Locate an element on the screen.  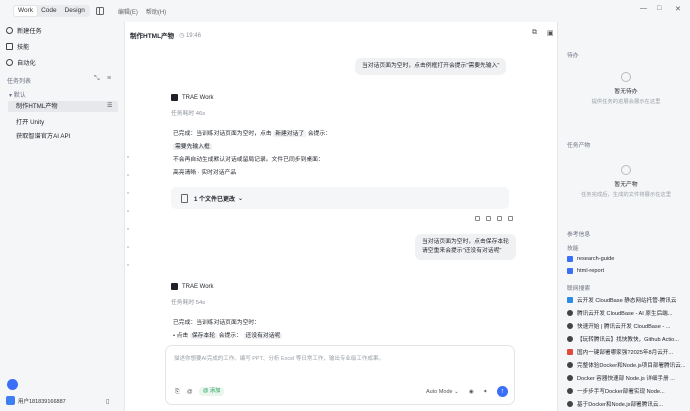
todo-empty-icon is located at coordinates (626, 77).